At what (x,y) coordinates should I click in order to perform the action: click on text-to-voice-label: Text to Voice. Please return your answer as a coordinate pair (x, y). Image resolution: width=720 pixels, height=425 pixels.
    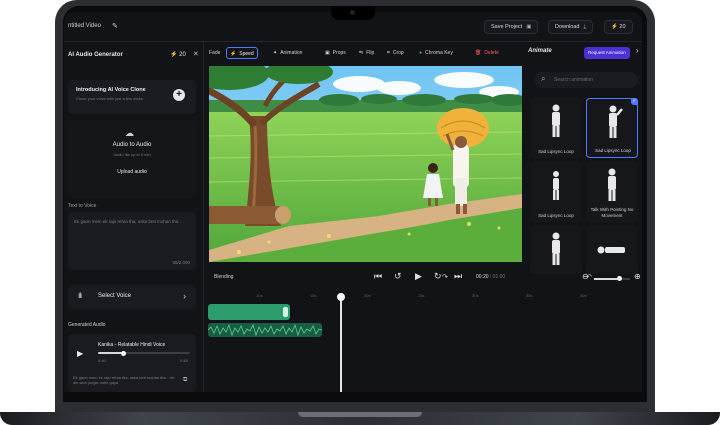
    Looking at the image, I should click on (82, 206).